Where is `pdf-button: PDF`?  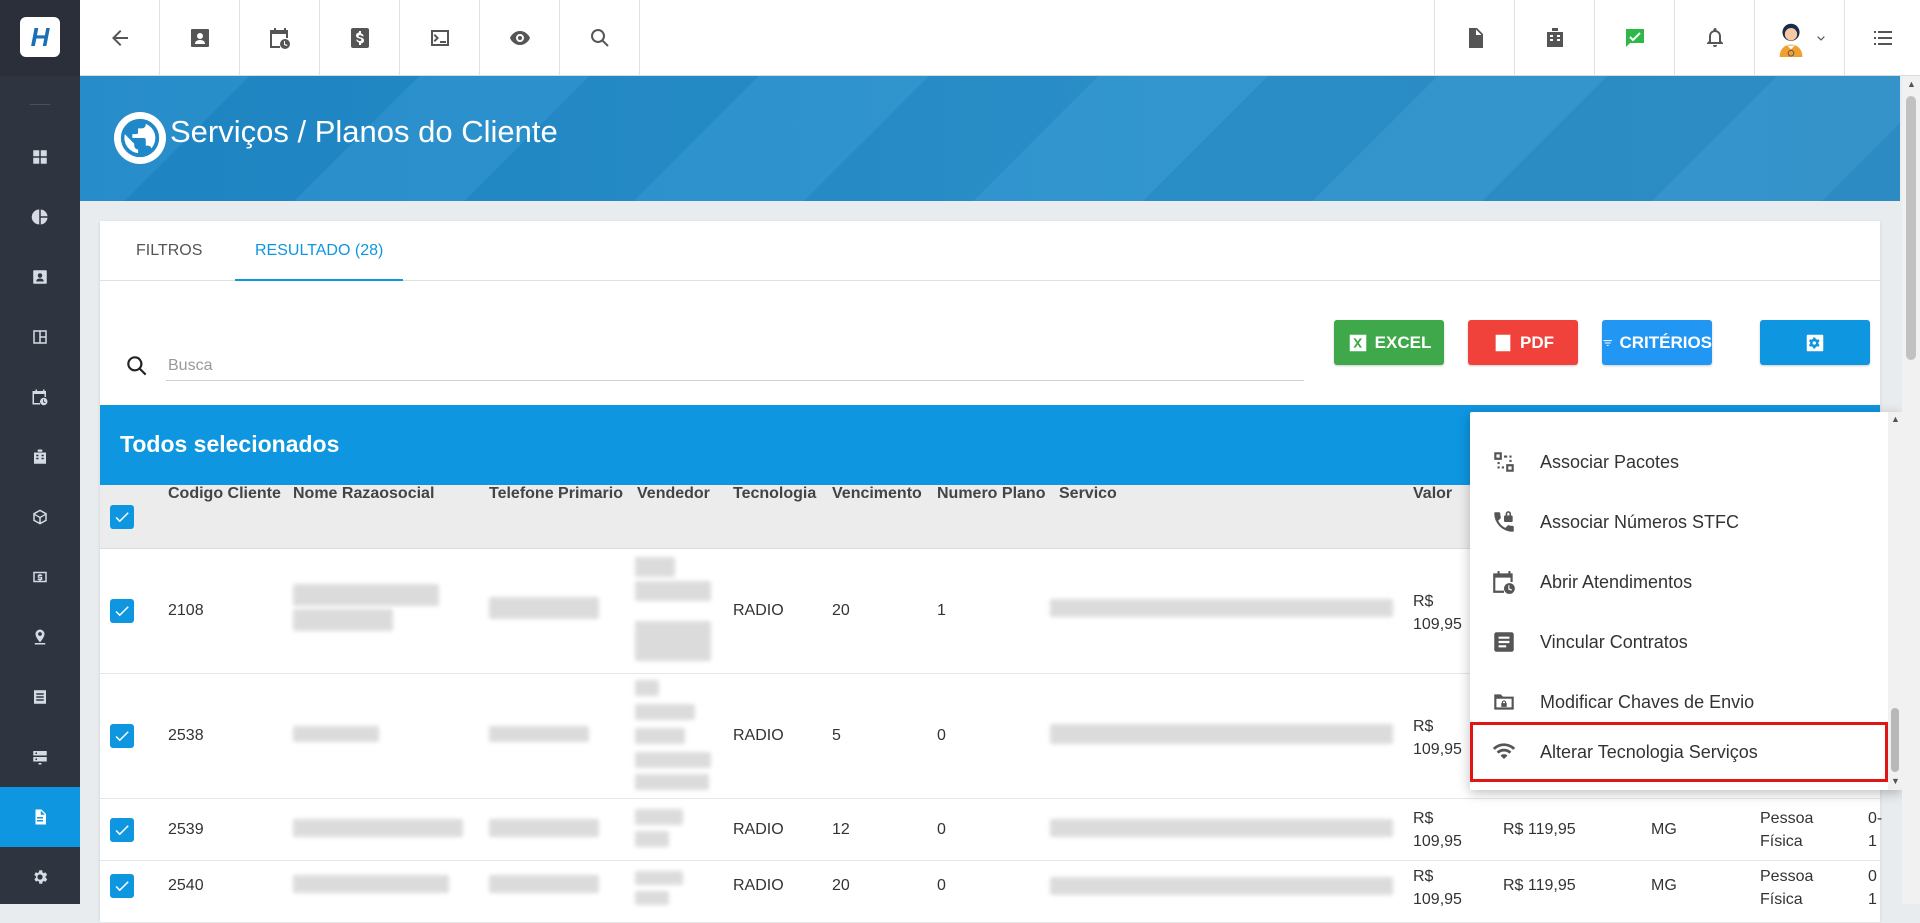 pdf-button: PDF is located at coordinates (1523, 342).